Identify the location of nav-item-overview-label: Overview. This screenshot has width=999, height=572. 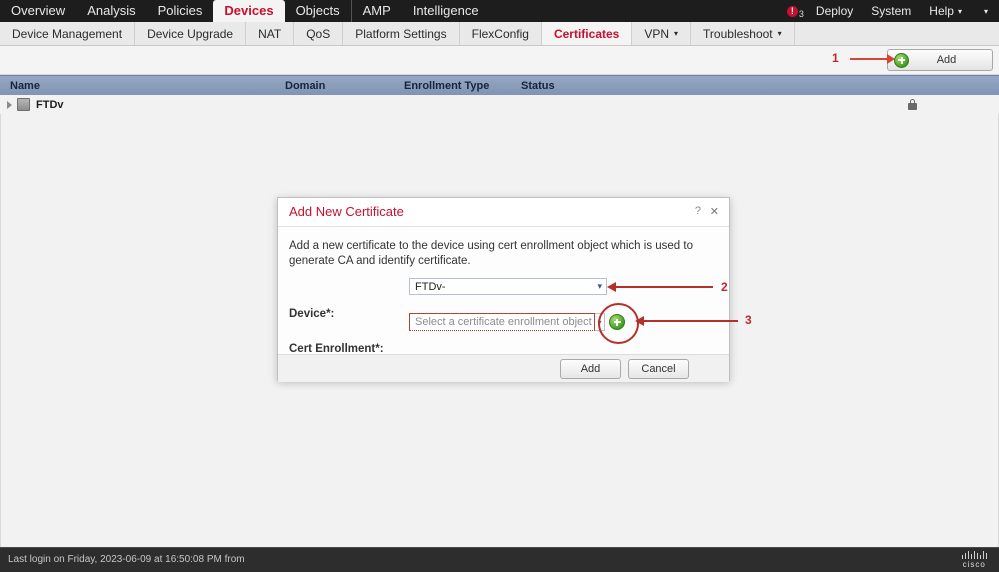
(38, 10).